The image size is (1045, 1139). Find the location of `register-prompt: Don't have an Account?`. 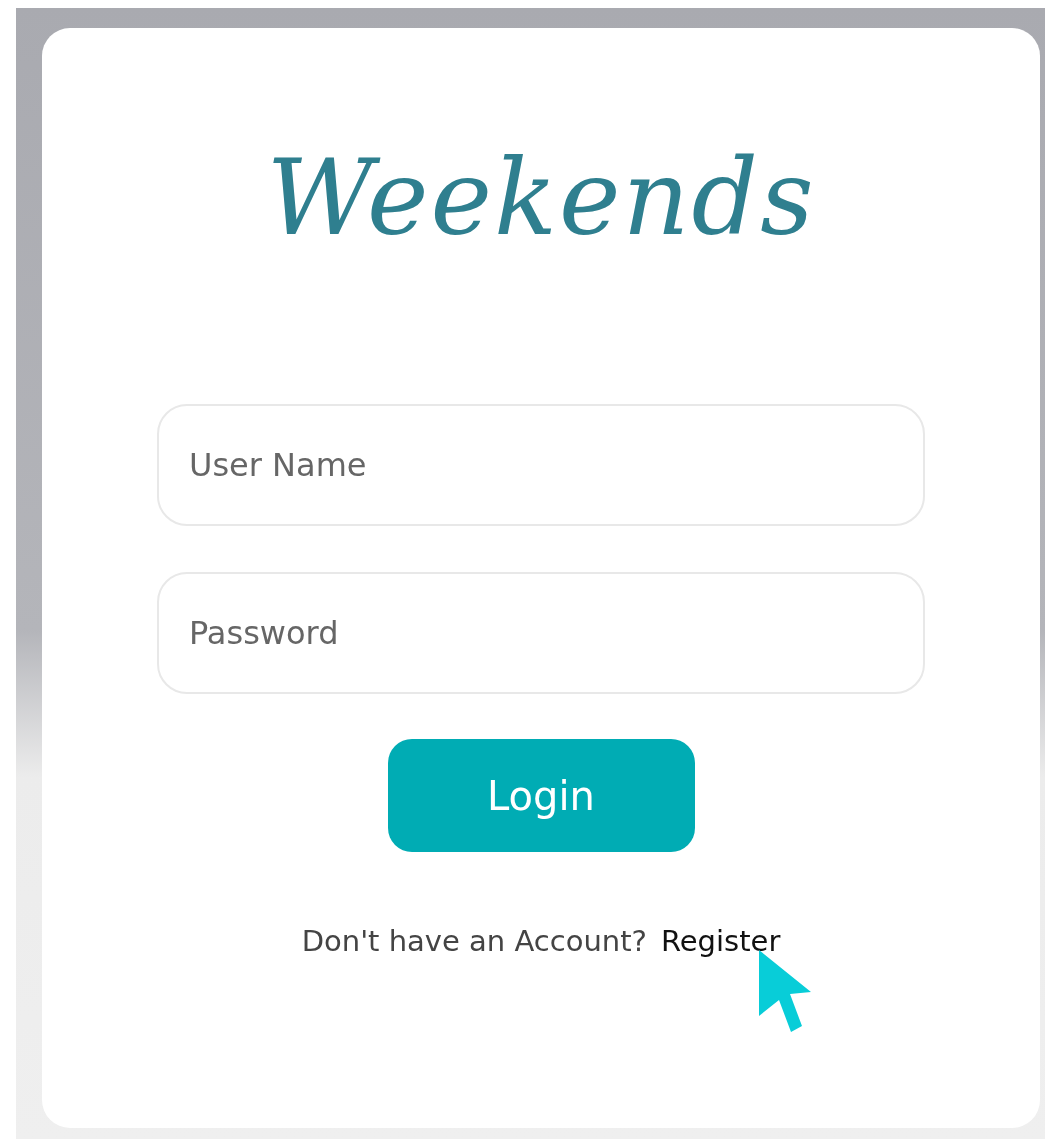

register-prompt: Don't have an Account? is located at coordinates (474, 941).